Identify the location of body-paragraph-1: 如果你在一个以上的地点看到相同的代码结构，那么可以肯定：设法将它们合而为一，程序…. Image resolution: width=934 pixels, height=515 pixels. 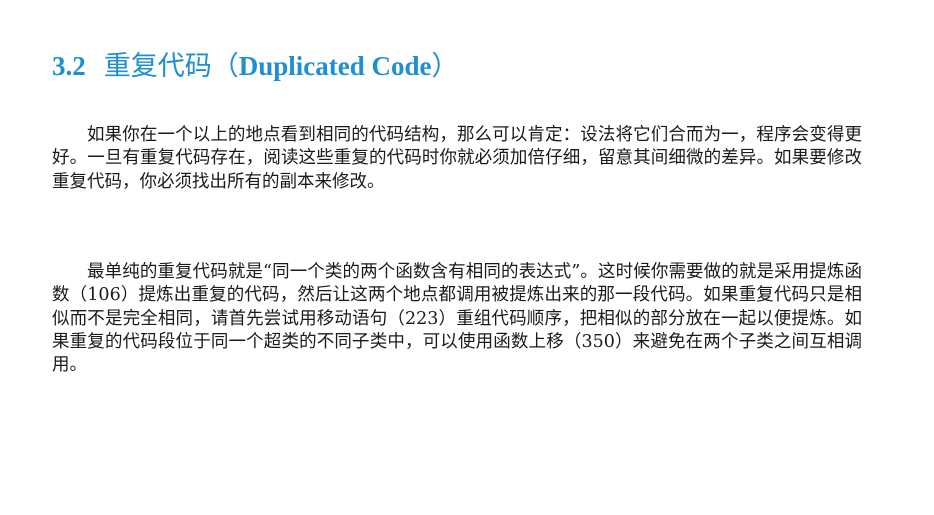
(457, 158).